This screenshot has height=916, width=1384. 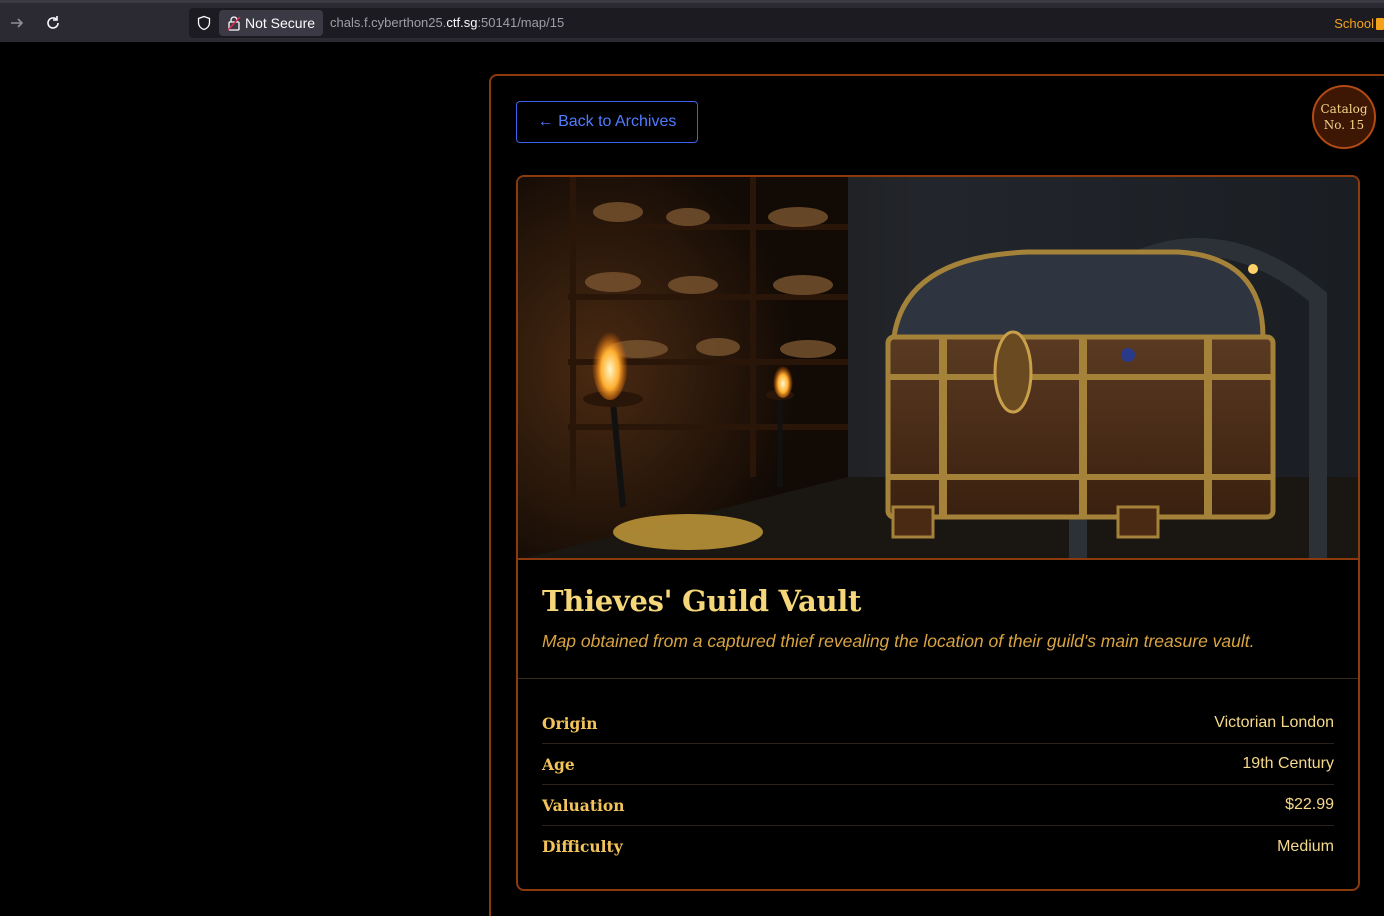 What do you see at coordinates (607, 122) in the screenshot?
I see `back-to-archives-button: ← Back to Archives` at bounding box center [607, 122].